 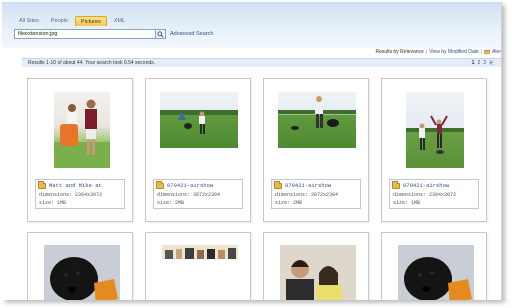 I want to click on search-row: Advanced Search, so click(x=113, y=34).